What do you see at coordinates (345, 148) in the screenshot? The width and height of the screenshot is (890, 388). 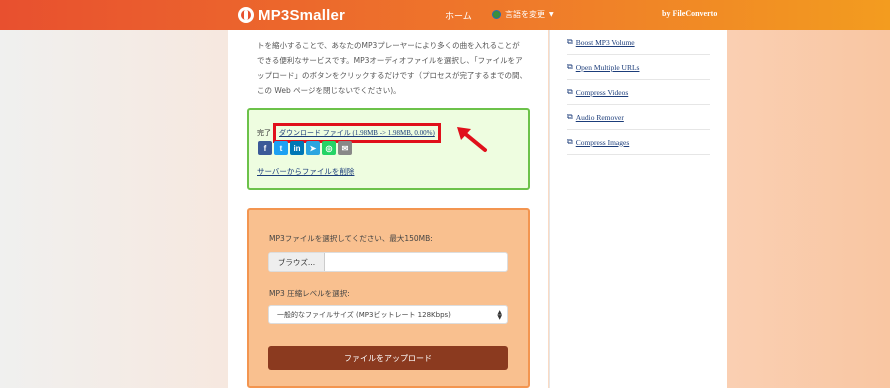 I see `email-icon: ✉` at bounding box center [345, 148].